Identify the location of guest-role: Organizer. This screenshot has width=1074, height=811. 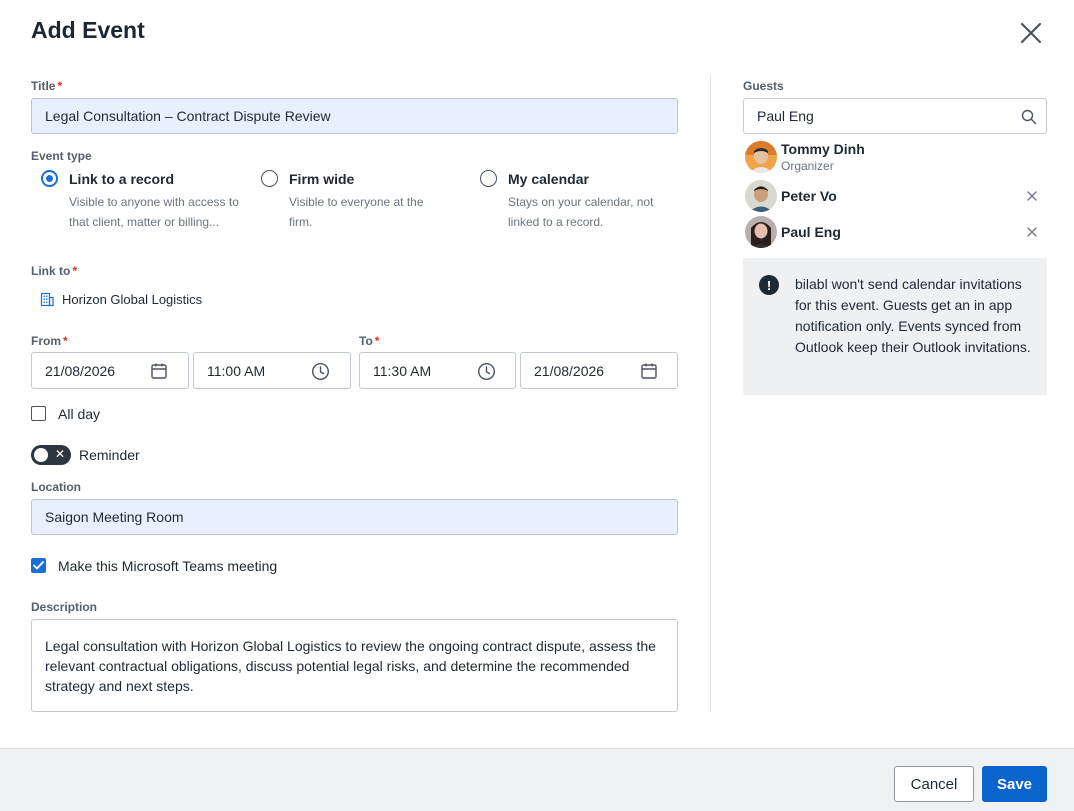
(807, 166).